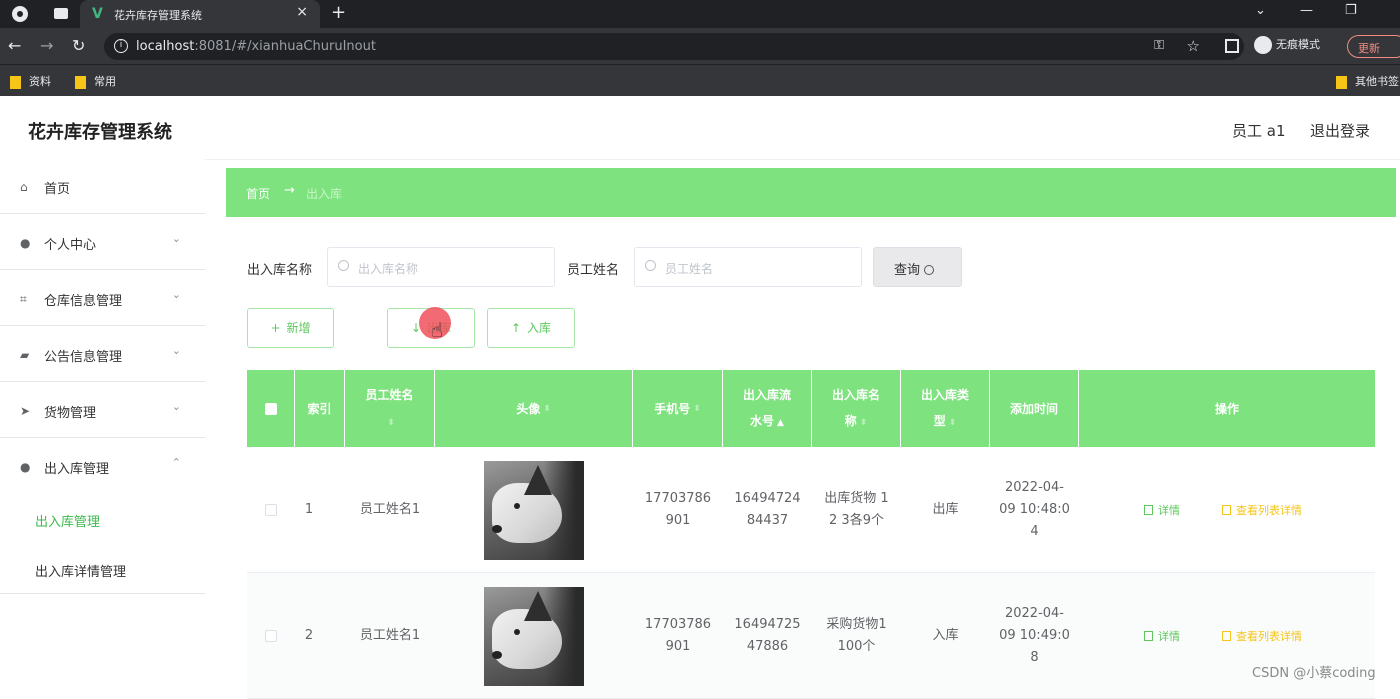 This screenshot has height=699, width=1400. Describe the element at coordinates (1034, 509) in the screenshot. I see `cell-time: 2022-04- 09 10:48:0 4` at that location.